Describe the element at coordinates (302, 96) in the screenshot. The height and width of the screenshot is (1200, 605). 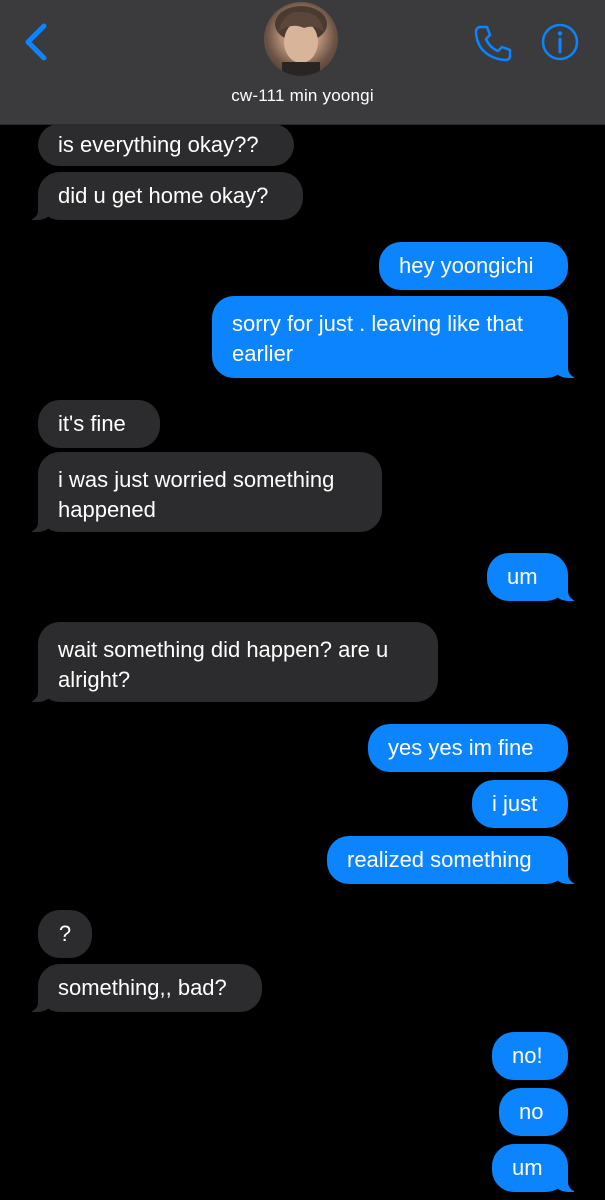
I see `contact-name: cw-111 min yoongi` at that location.